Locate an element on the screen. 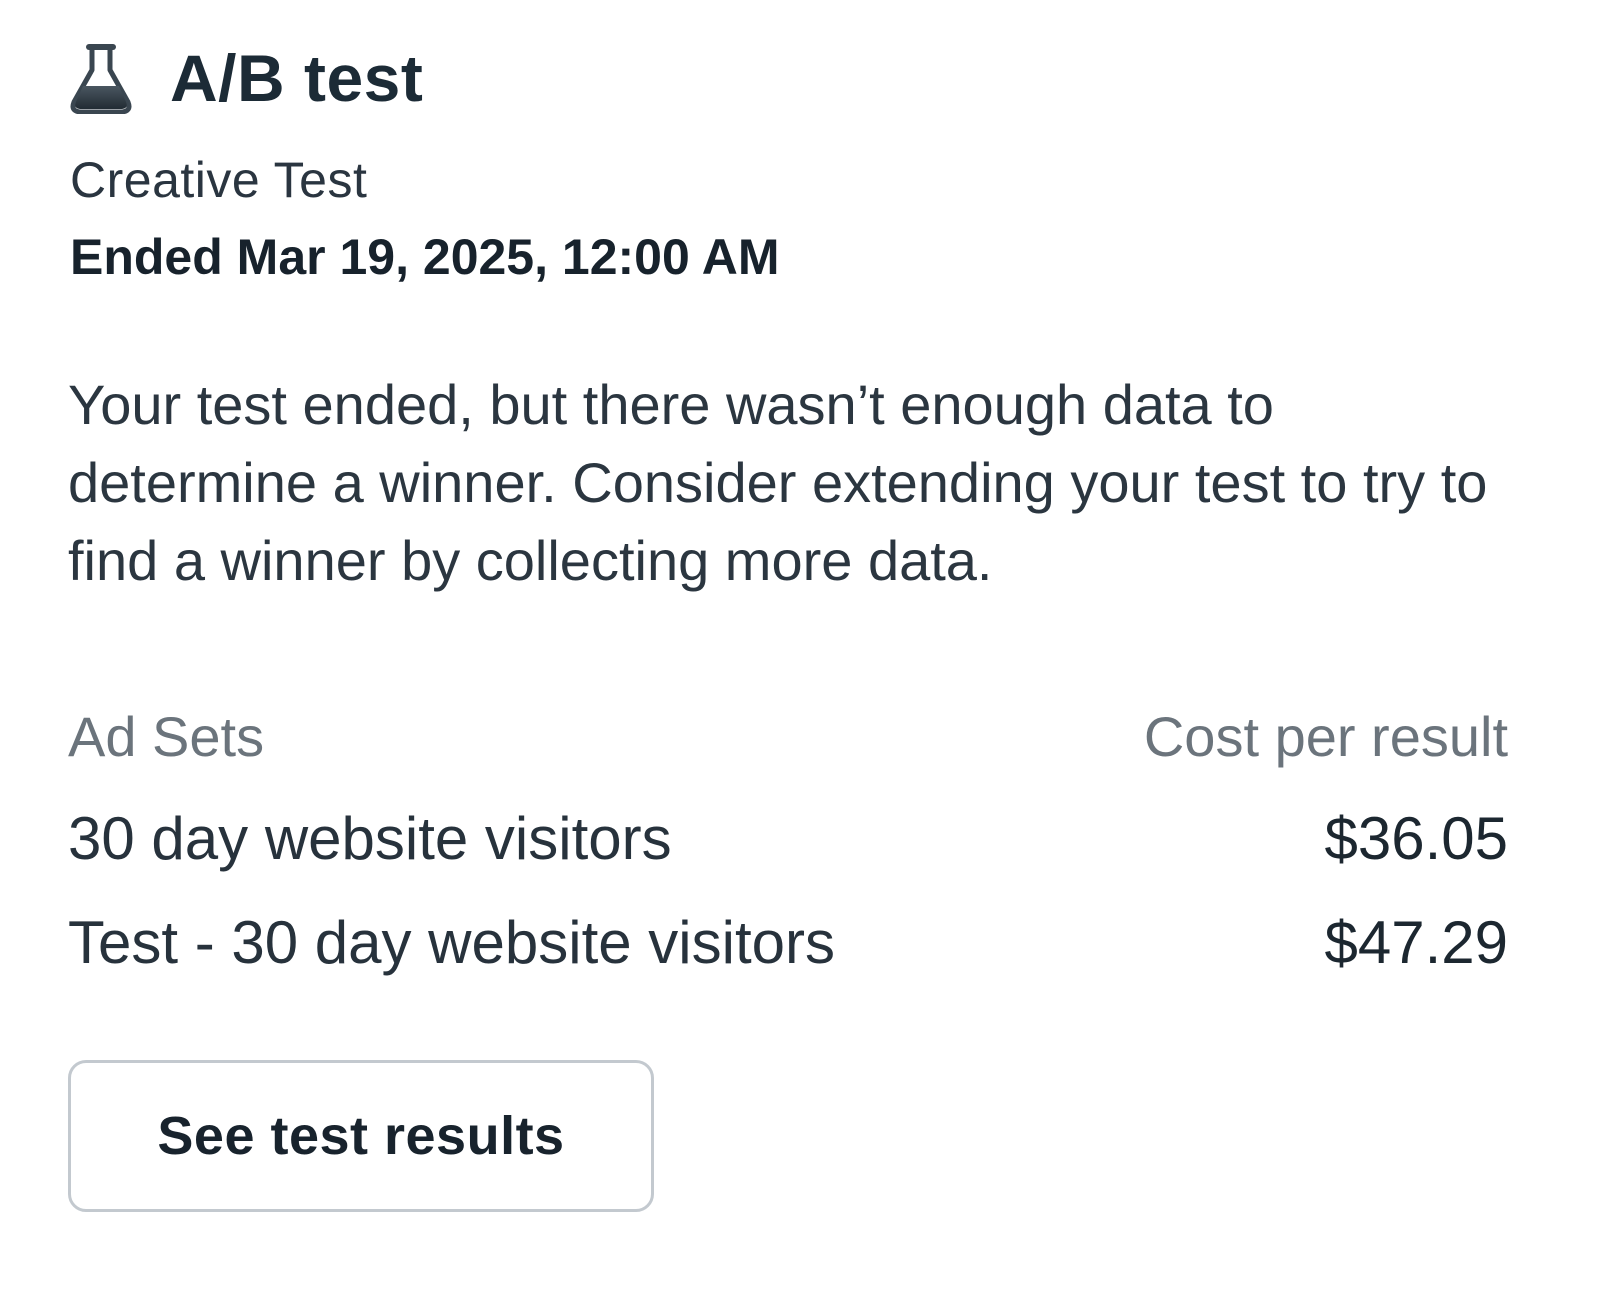 The height and width of the screenshot is (1291, 1600). card-title: A/B test is located at coordinates (297, 78).